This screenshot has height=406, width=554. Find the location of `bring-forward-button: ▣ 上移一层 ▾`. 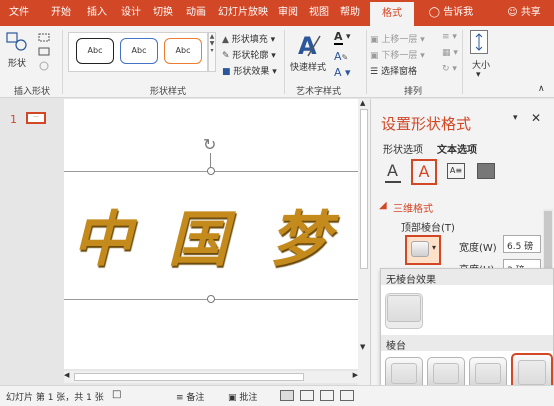

bring-forward-button: ▣ 上移一层 ▾ is located at coordinates (397, 38).